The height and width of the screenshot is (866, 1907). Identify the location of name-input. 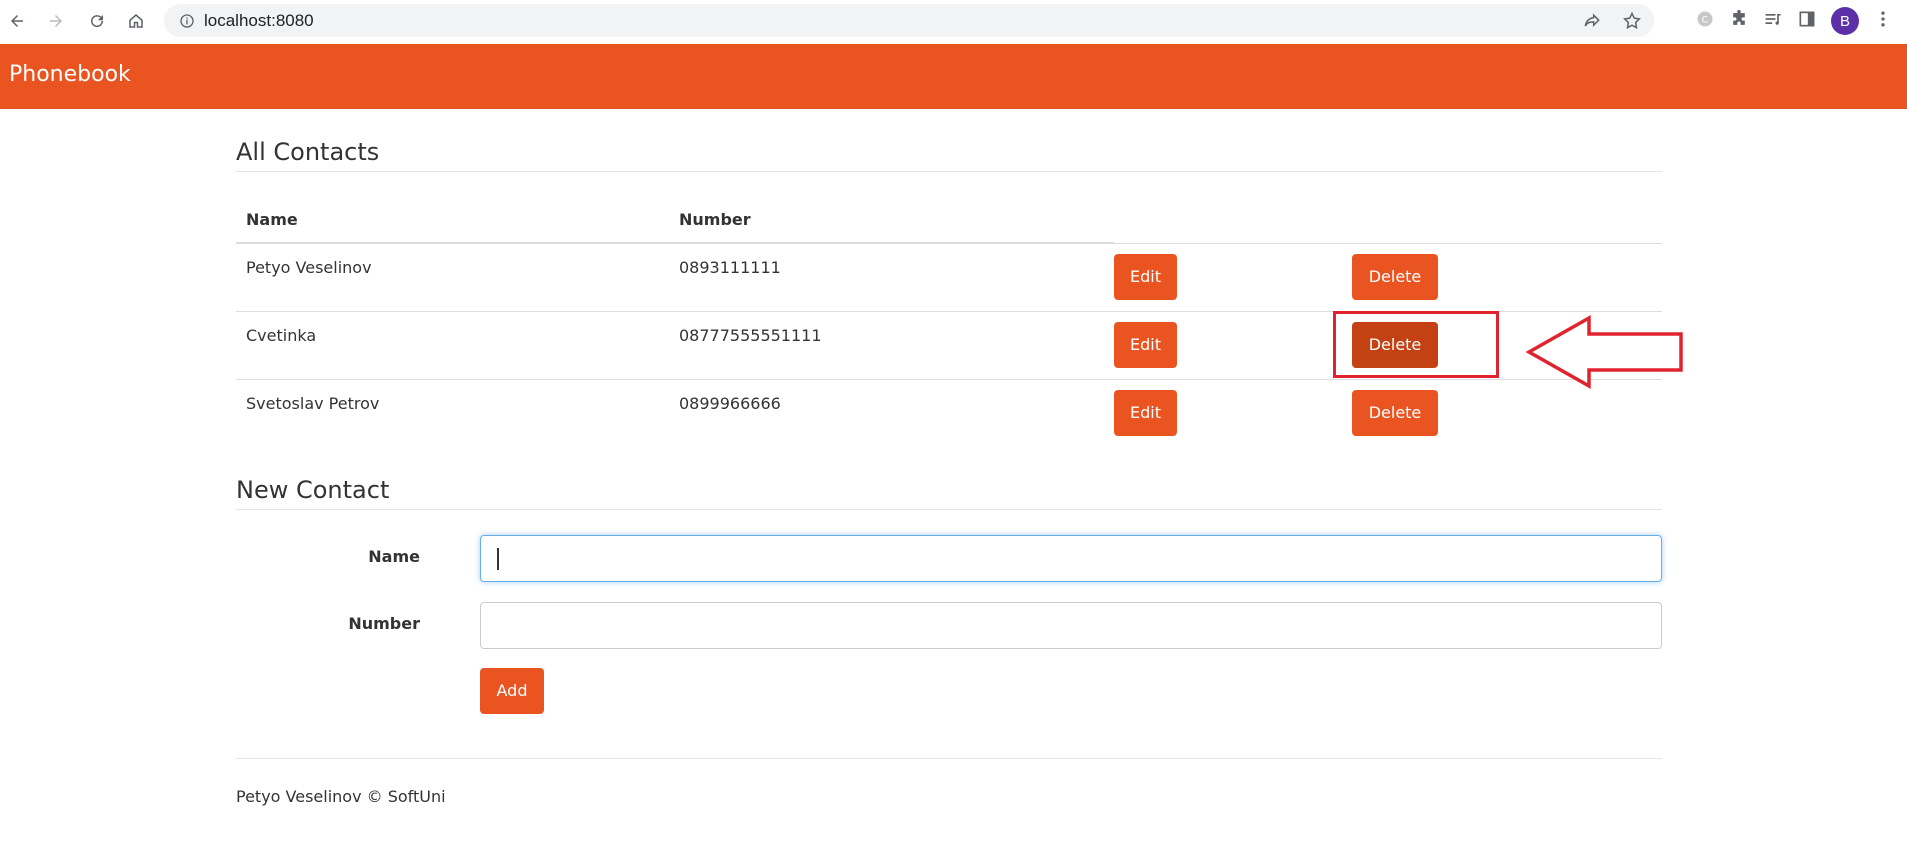
(1071, 558).